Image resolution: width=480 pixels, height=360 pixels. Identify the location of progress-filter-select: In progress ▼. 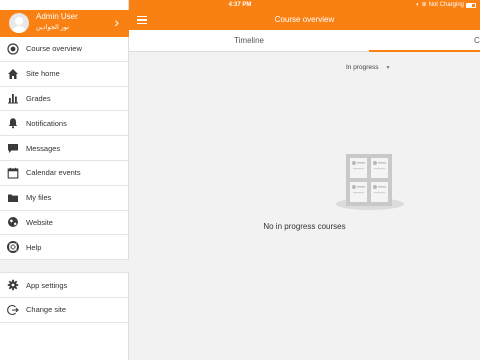
(368, 67).